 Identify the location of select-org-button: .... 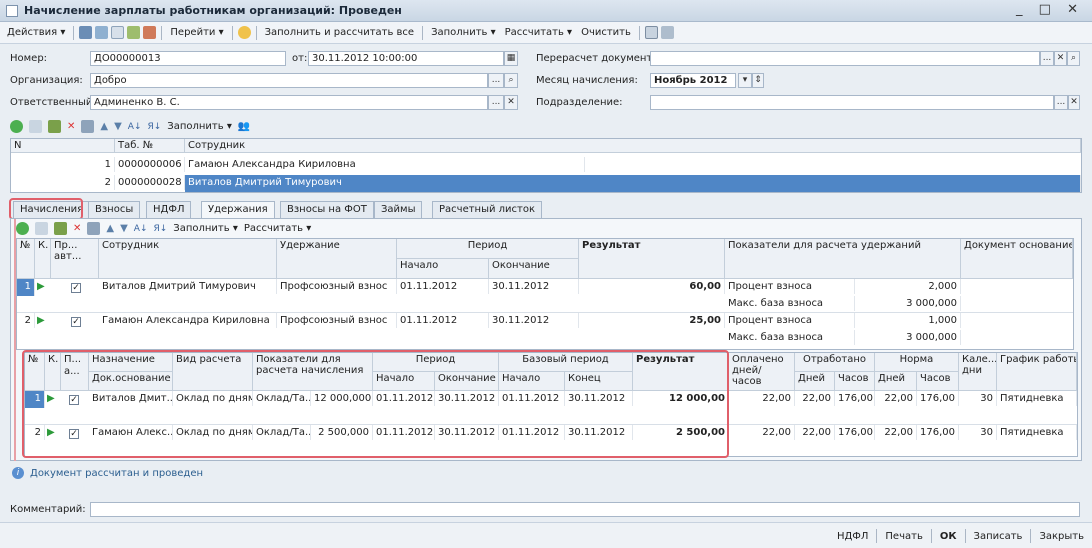
(496, 80).